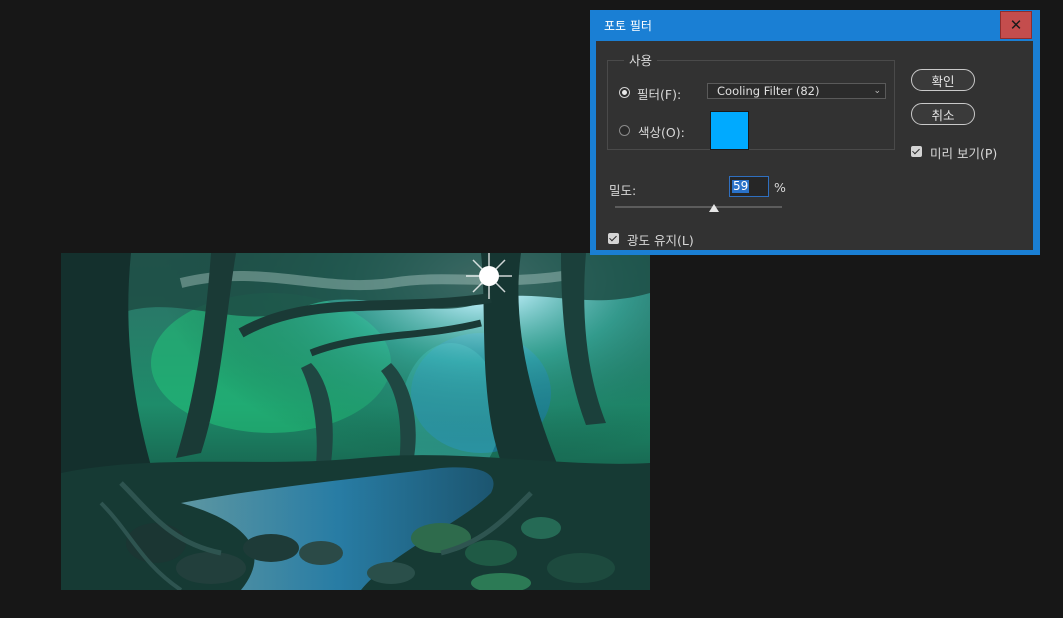  I want to click on preview-label: 미리 보기(P), so click(964, 153).